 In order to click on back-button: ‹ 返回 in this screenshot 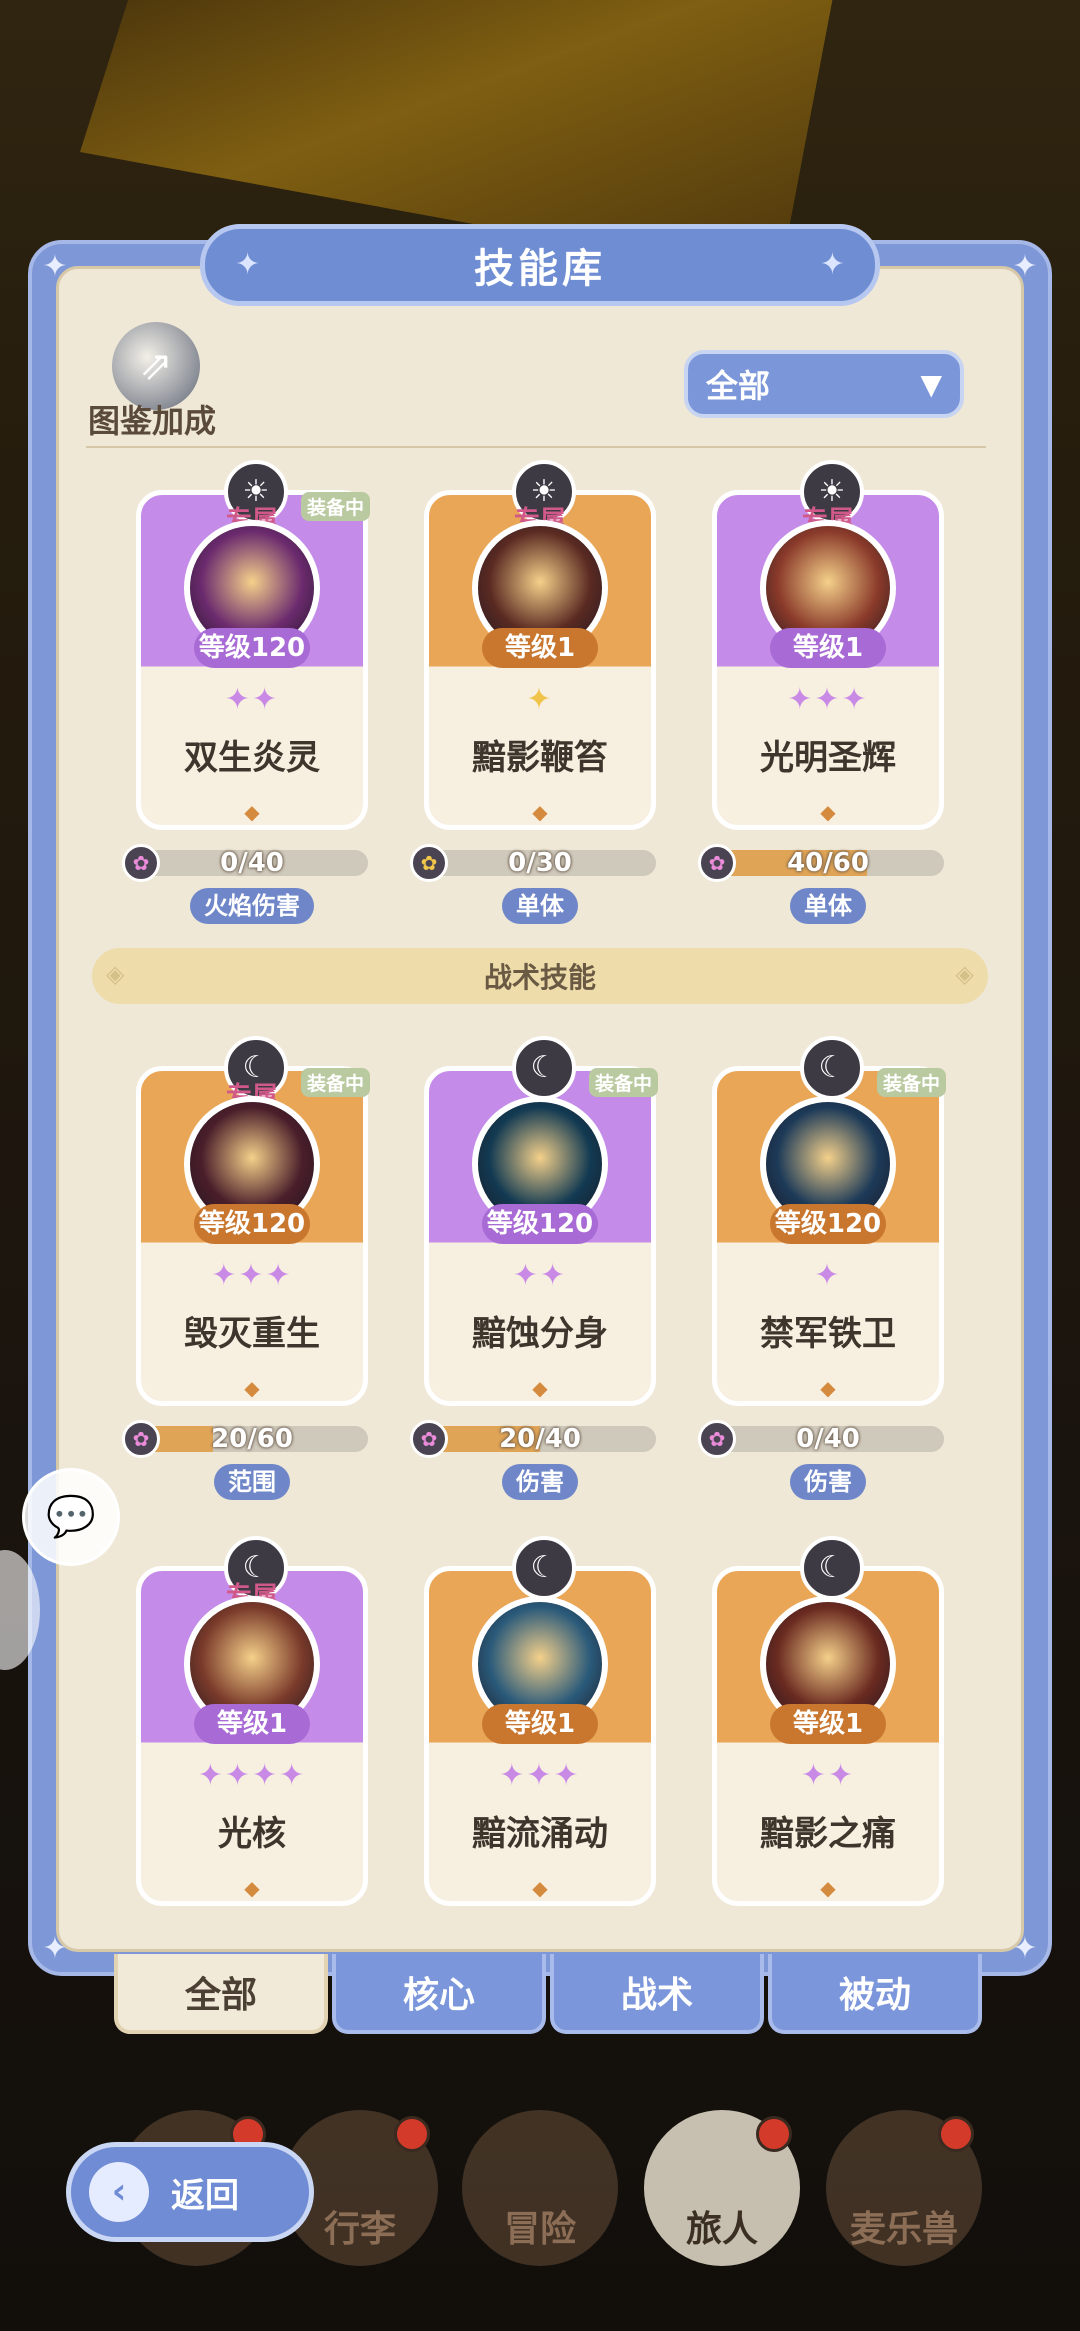, I will do `click(190, 2192)`.